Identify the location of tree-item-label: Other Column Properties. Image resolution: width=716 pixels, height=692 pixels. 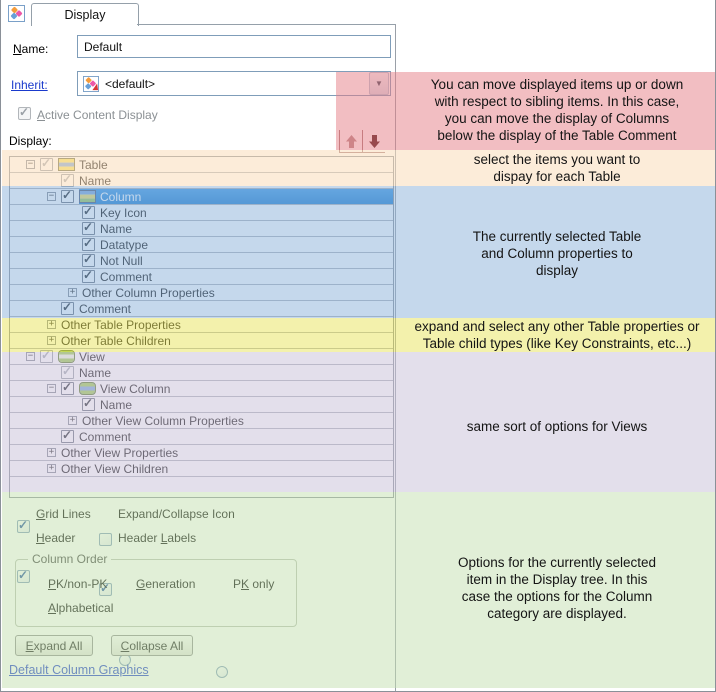
(148, 292).